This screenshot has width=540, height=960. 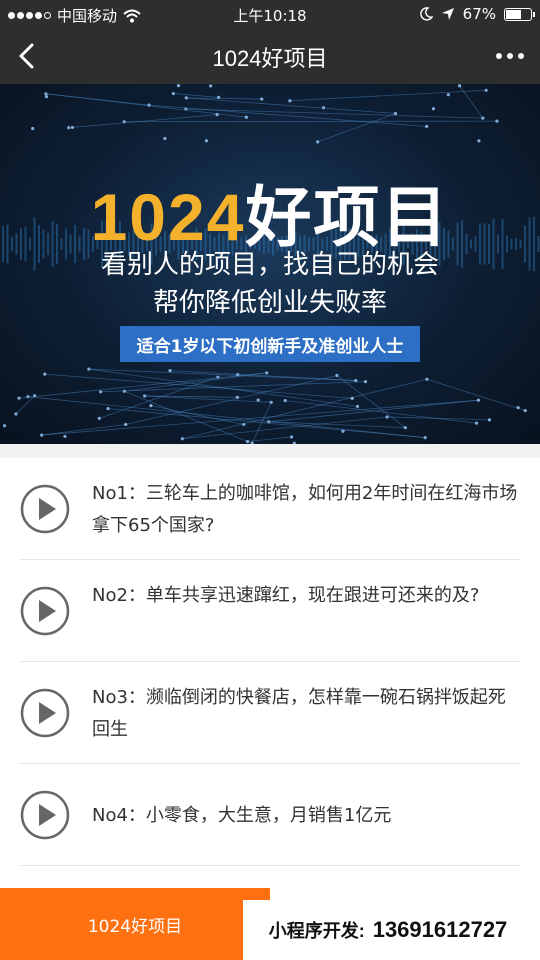 What do you see at coordinates (299, 713) in the screenshot?
I see `list-item-title: No3：濒临倒闭的快餐店，怎样靠一碗石锅拌饭起死回生` at bounding box center [299, 713].